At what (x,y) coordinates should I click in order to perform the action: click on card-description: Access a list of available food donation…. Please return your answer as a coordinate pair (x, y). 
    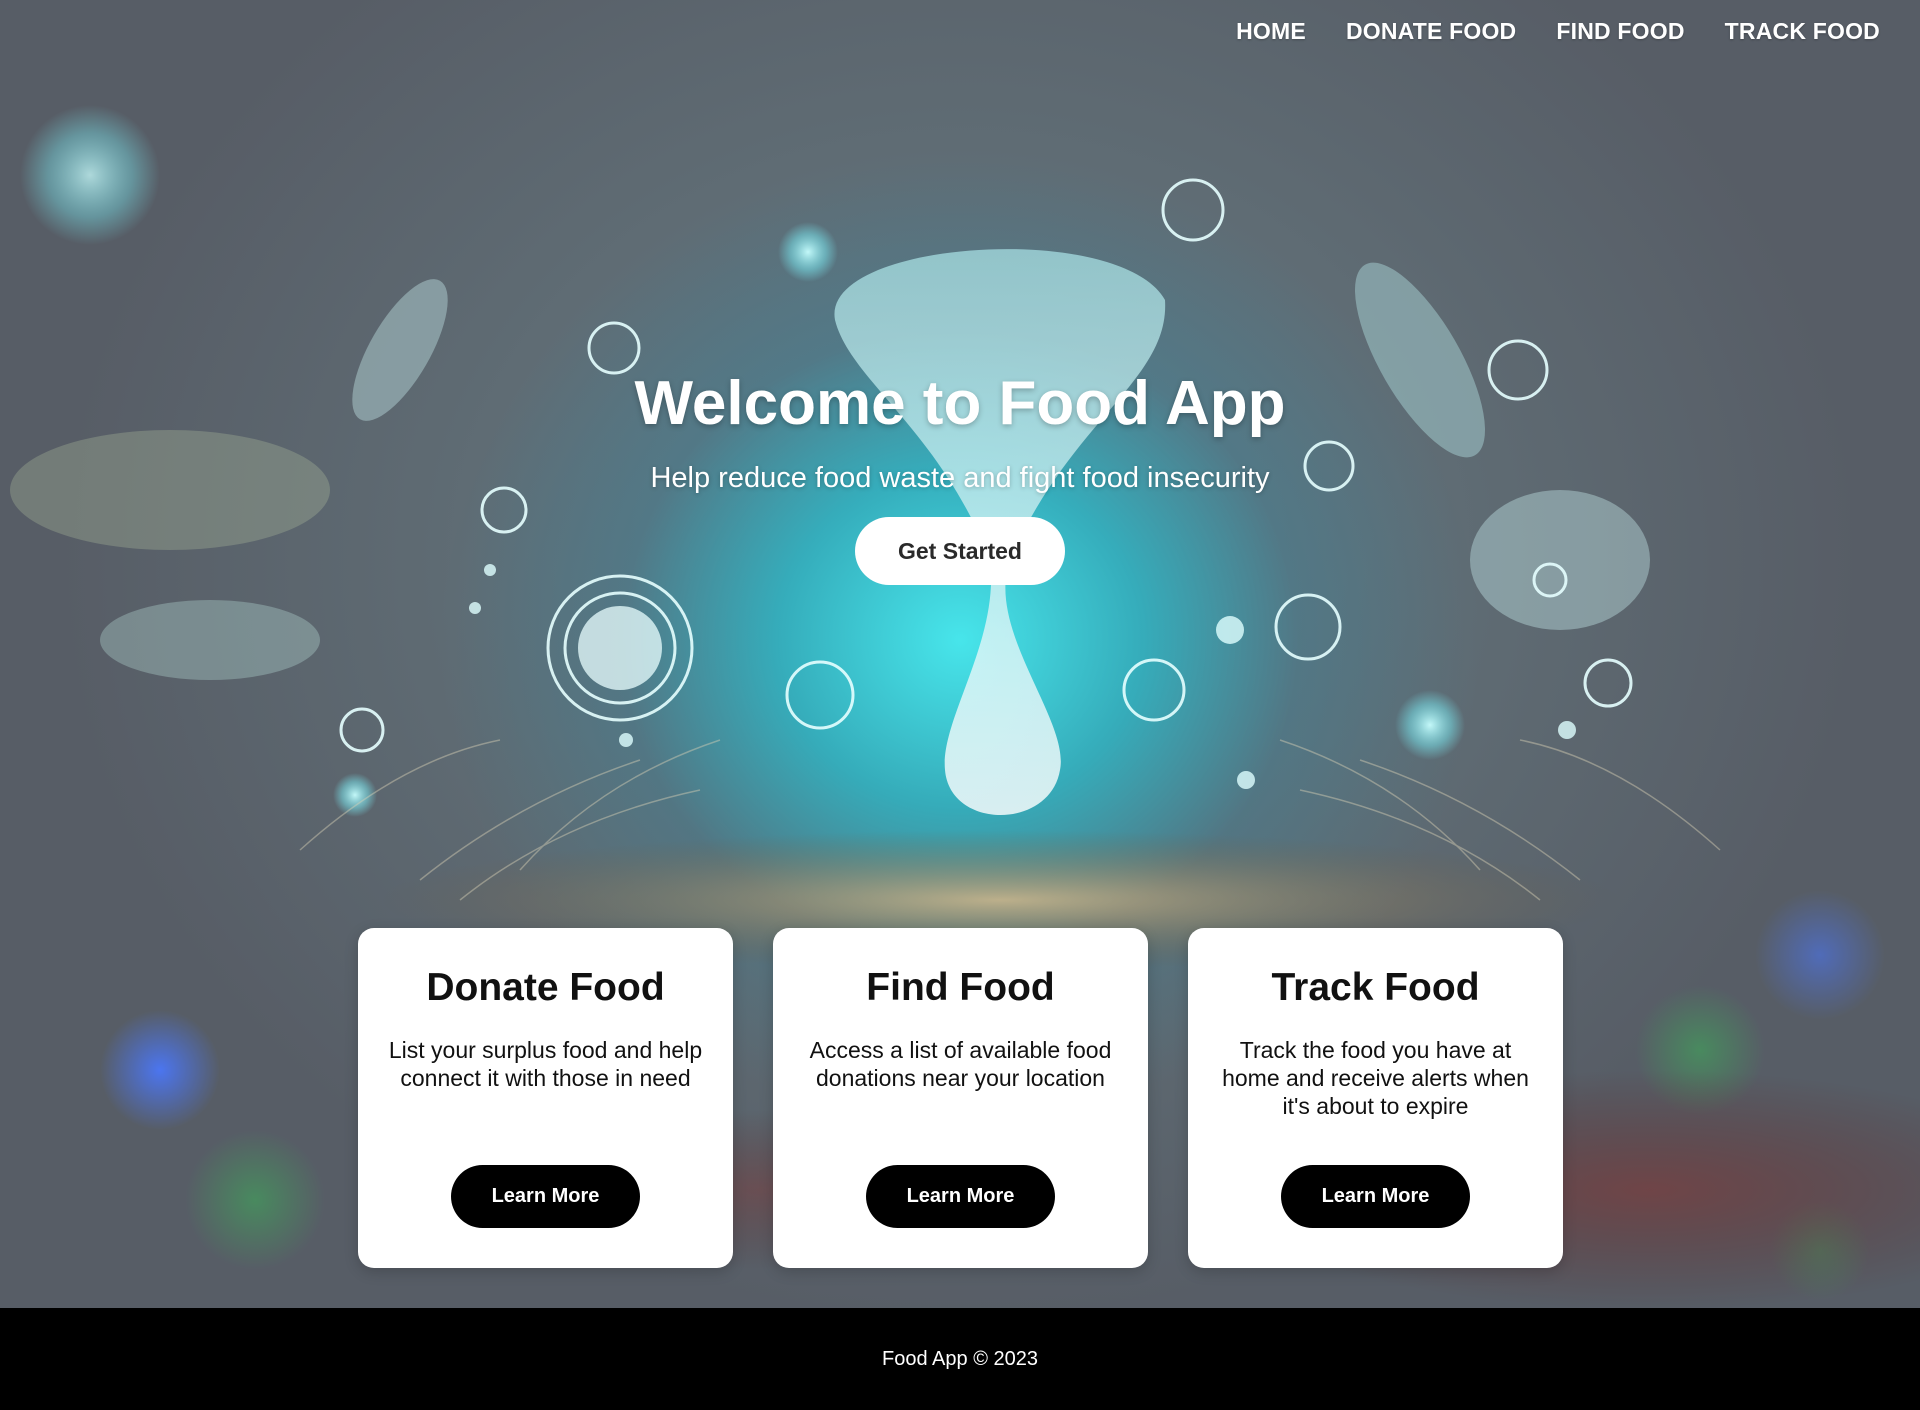
    Looking at the image, I should click on (960, 1064).